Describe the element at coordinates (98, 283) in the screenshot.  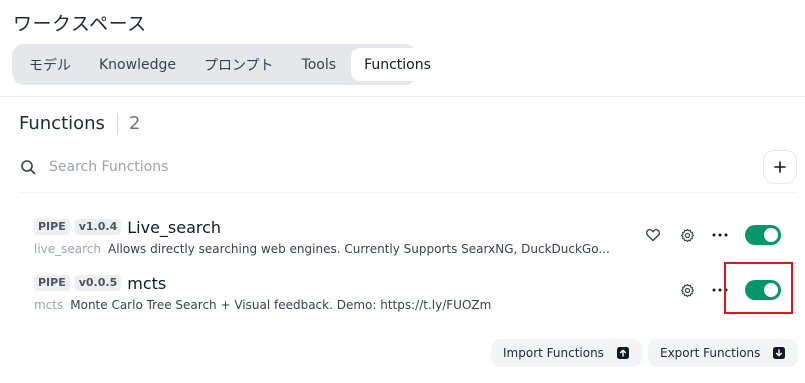
I see `version-badge: v0.0.5` at that location.